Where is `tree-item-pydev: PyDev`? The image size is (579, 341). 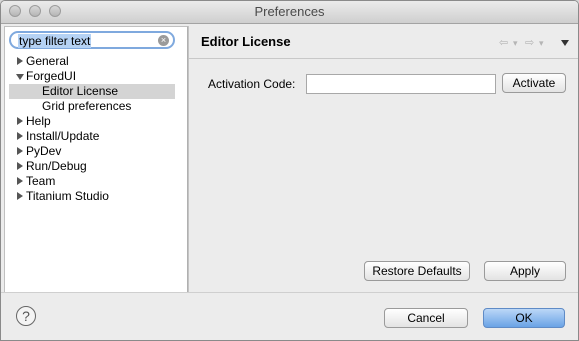
tree-item-pydev: PyDev is located at coordinates (96, 151).